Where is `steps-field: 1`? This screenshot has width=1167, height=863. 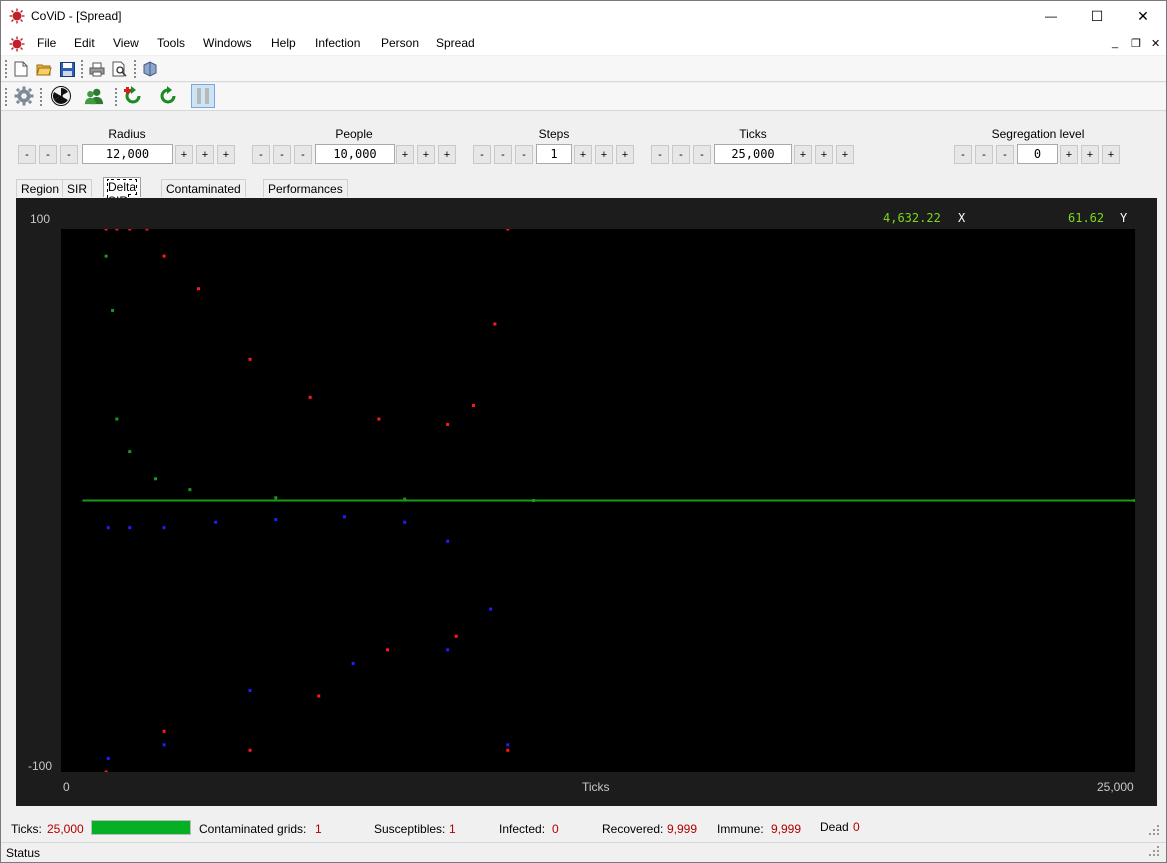
steps-field: 1 is located at coordinates (554, 154).